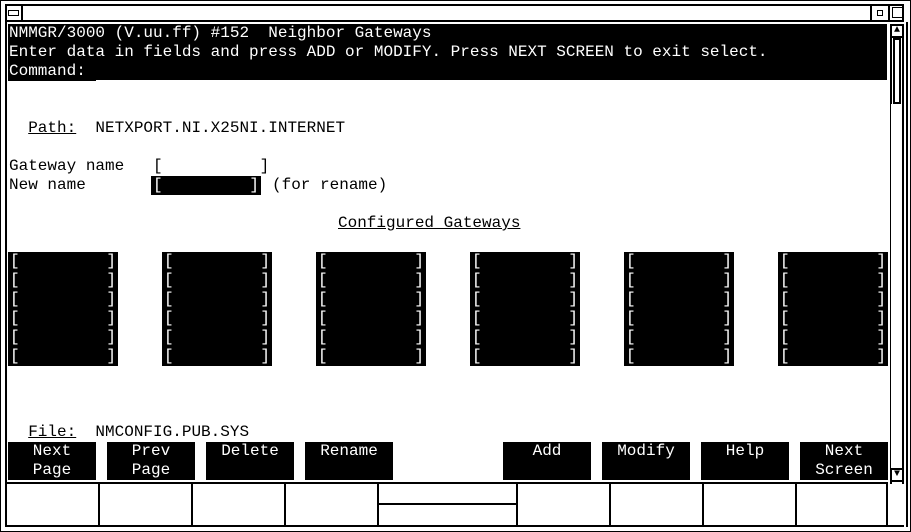 Image resolution: width=911 pixels, height=532 pixels. I want to click on gateway-name-field: [], so click(211, 166).